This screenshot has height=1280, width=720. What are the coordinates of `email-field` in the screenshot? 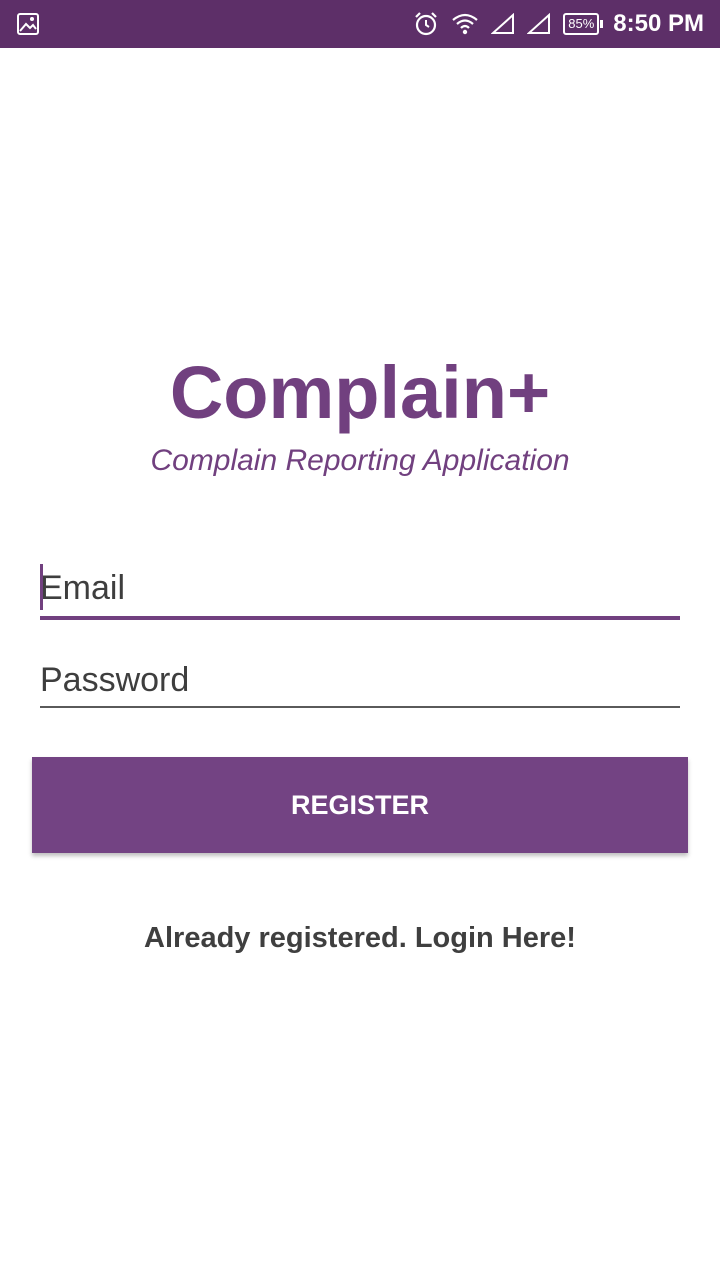 It's located at (360, 590).